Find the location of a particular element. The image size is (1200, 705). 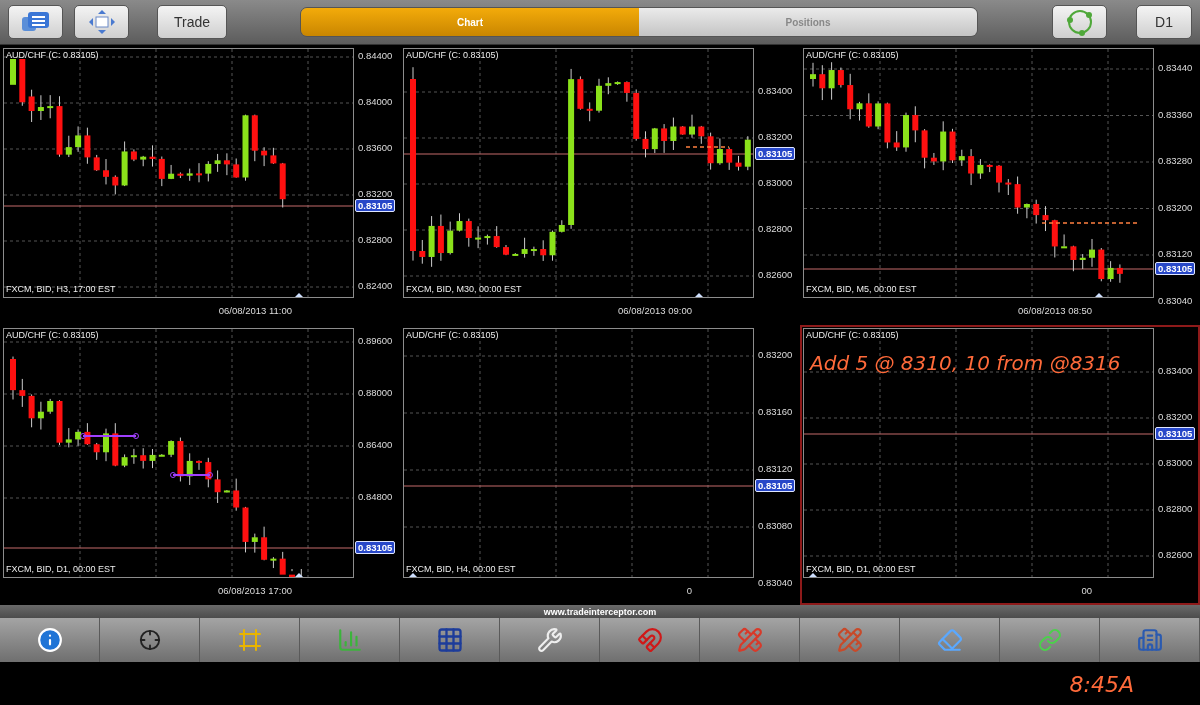

info-icon is located at coordinates (49, 640).